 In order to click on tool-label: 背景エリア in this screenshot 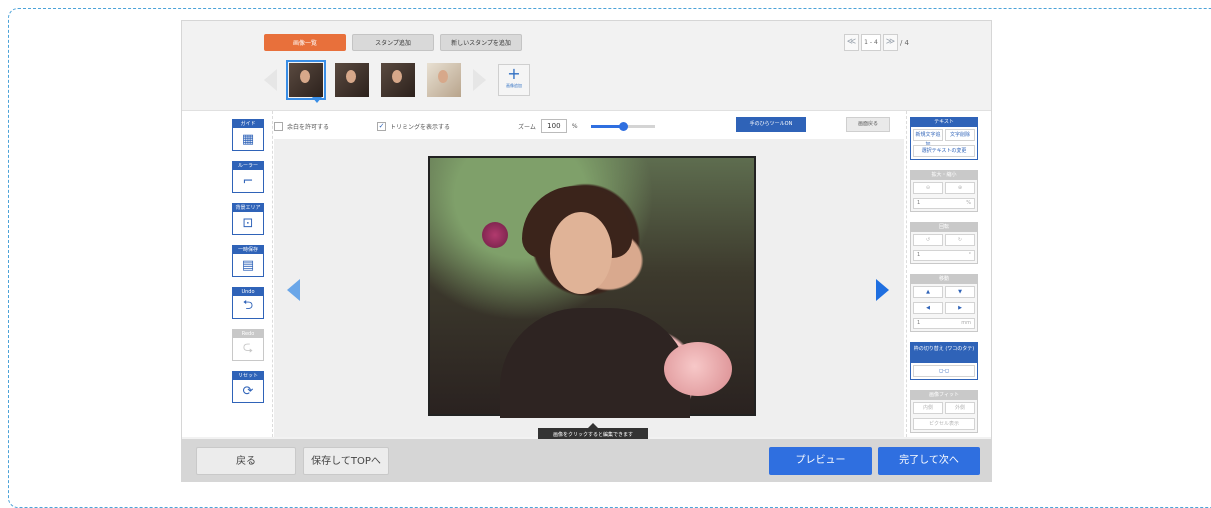, I will do `click(248, 208)`.